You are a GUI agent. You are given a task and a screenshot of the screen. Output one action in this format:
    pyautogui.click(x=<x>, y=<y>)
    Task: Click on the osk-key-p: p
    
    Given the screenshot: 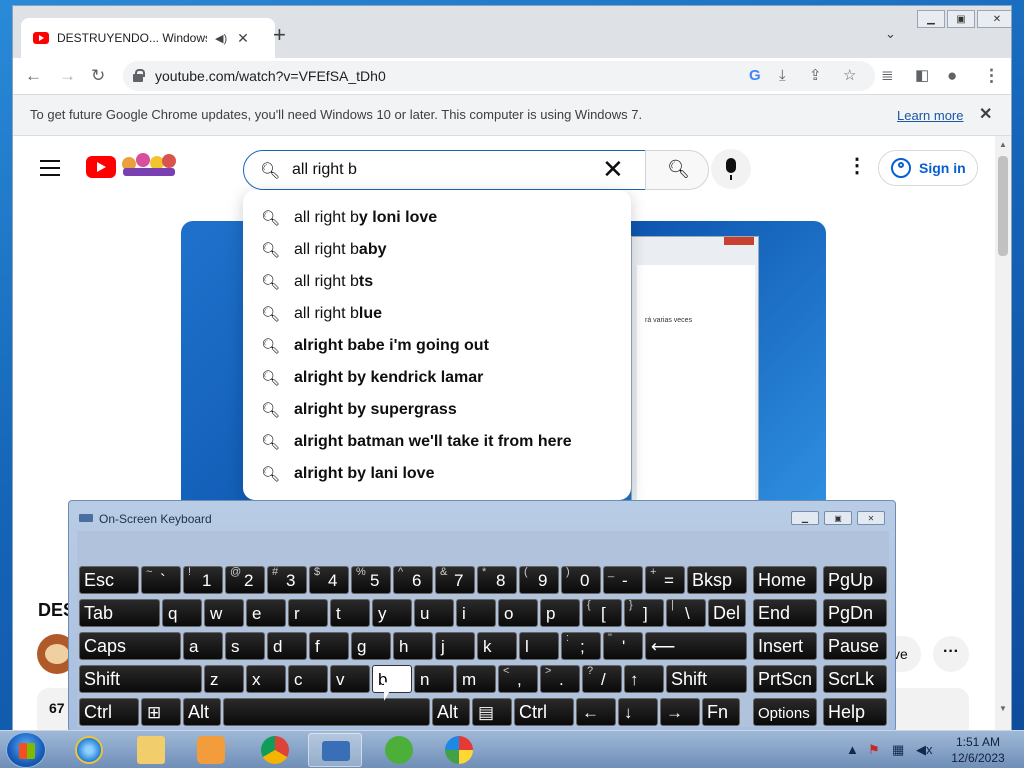 What is the action you would take?
    pyautogui.click(x=560, y=613)
    